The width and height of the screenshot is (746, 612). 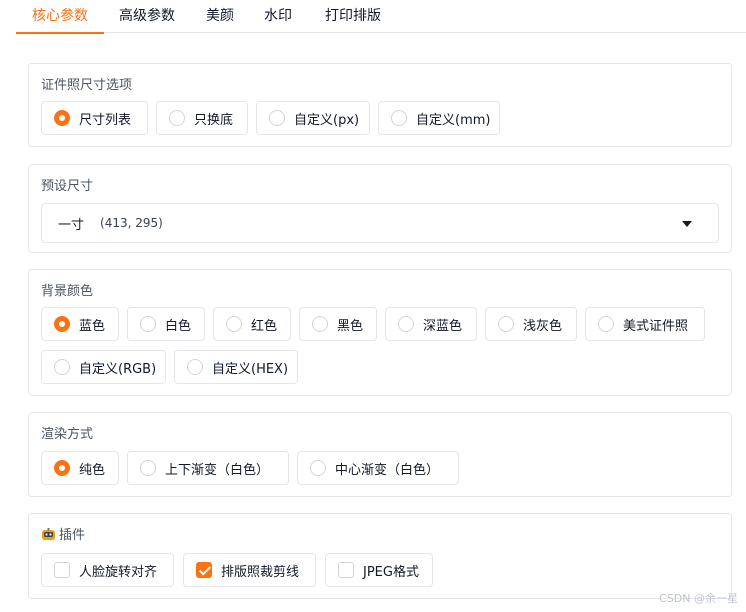 I want to click on color-option-white: 白色, so click(x=166, y=324).